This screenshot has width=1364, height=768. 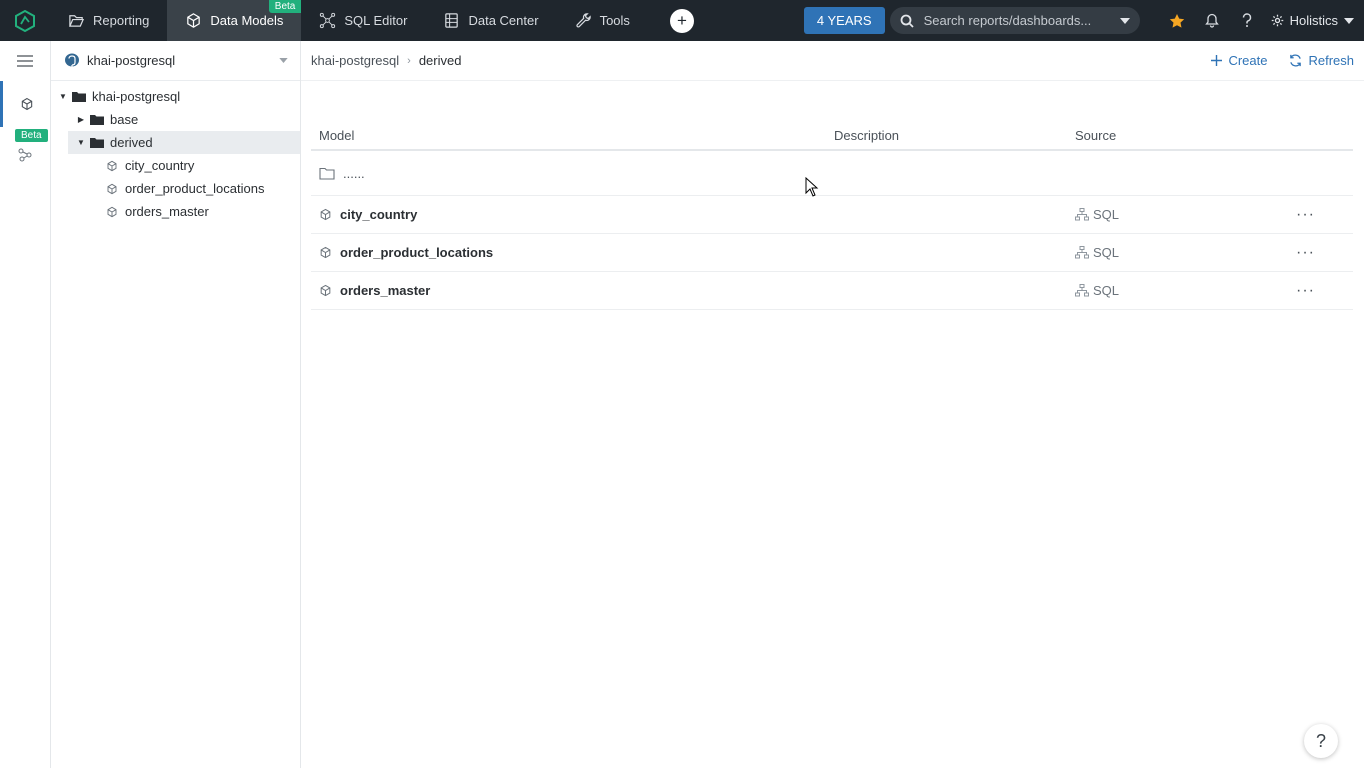 I want to click on table-row: order_product_locations SQL ···, so click(x=832, y=253).